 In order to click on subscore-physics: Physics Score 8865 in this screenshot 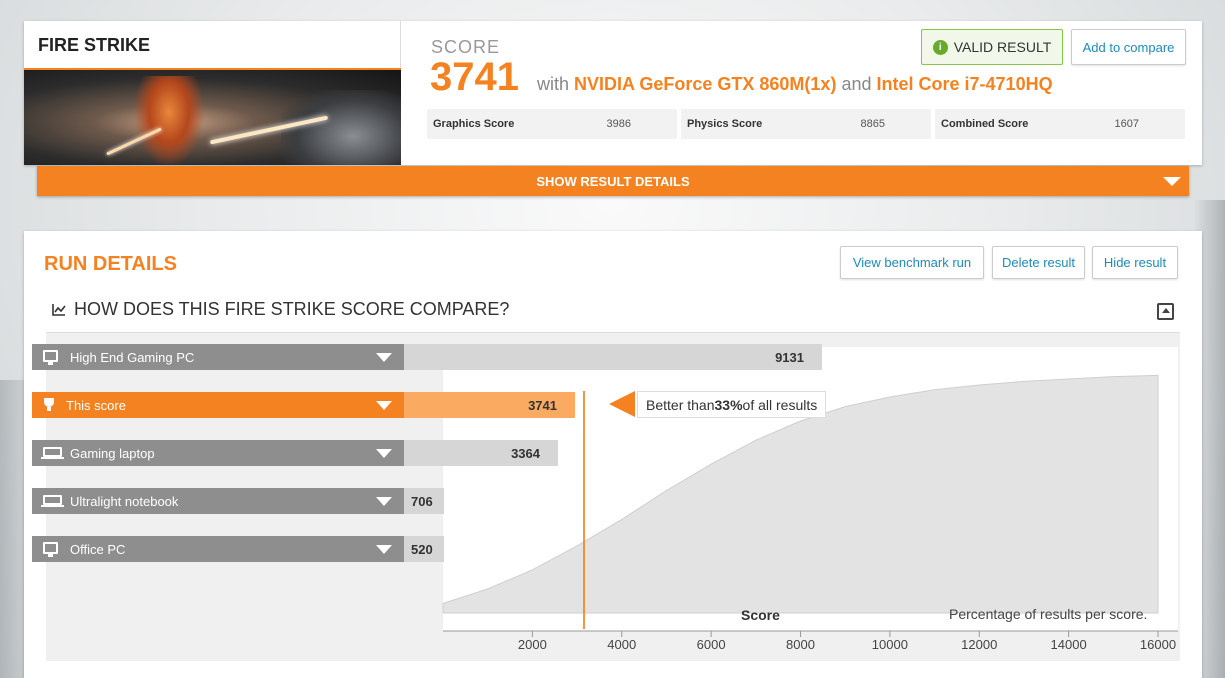, I will do `click(806, 124)`.